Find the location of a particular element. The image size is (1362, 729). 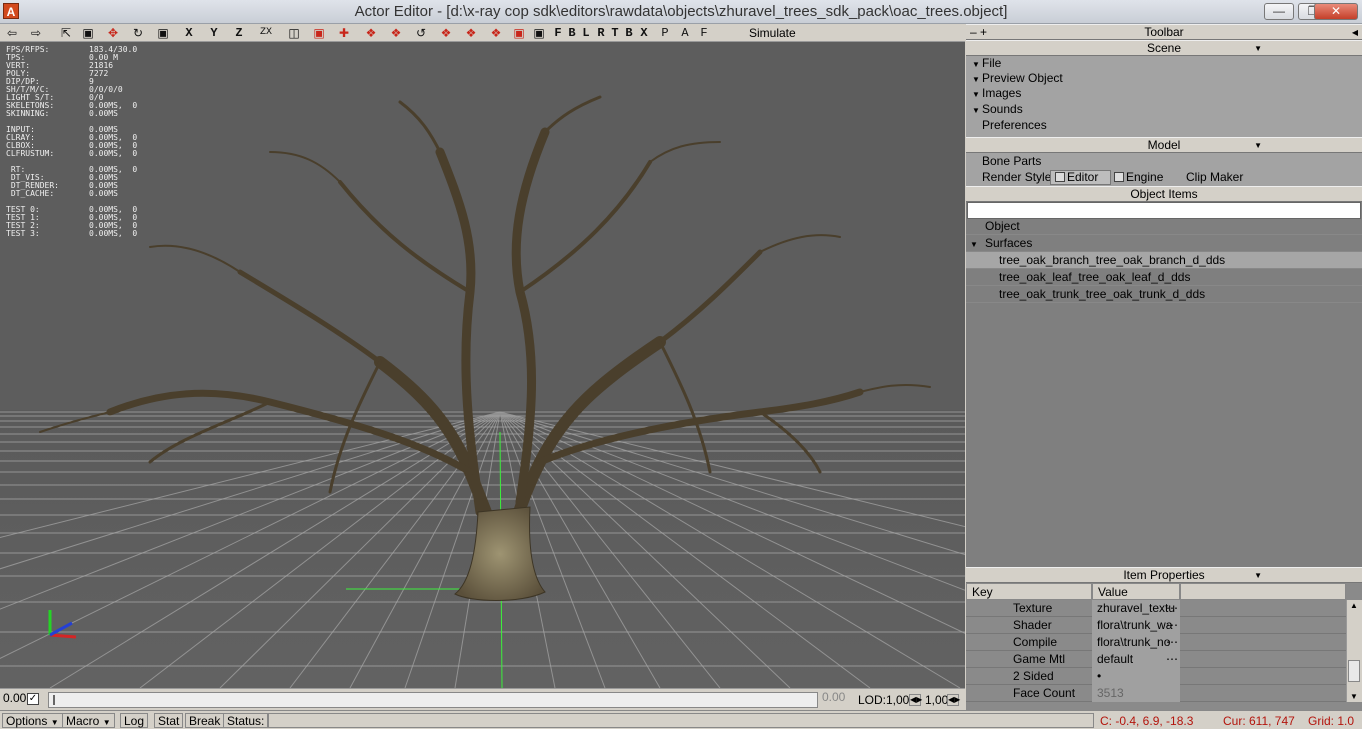

time-end-value: 0.00 is located at coordinates (833, 697).